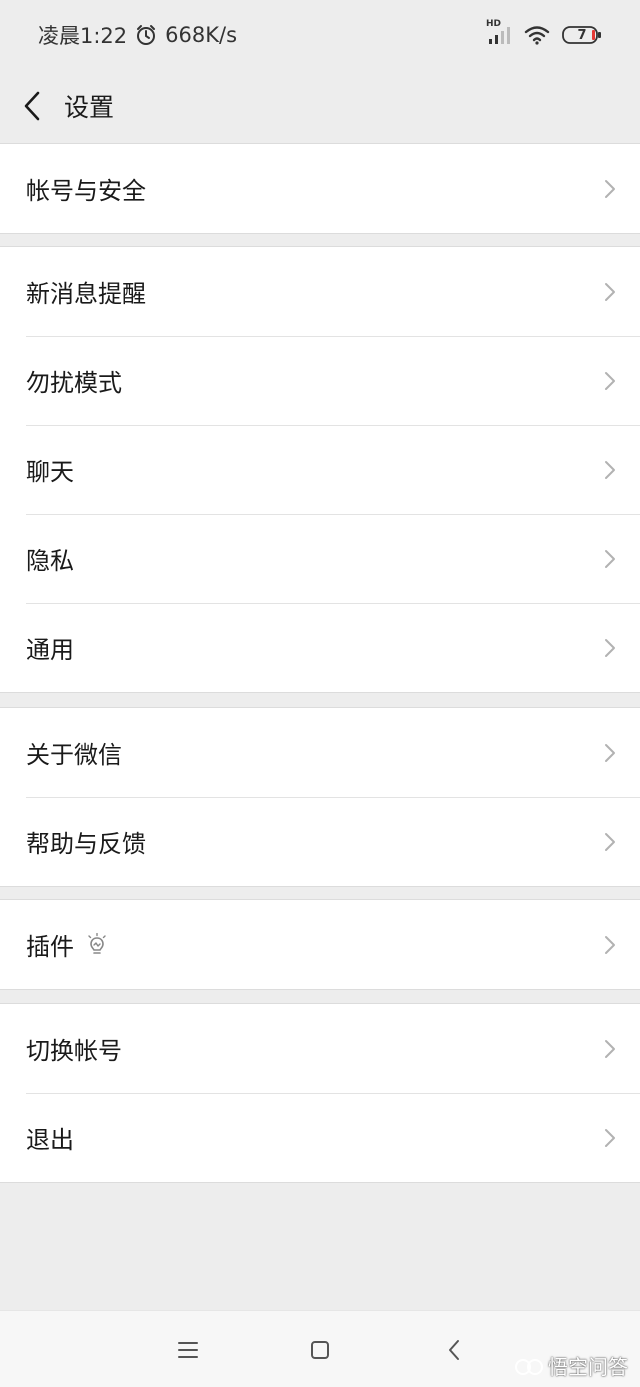 The width and height of the screenshot is (640, 1387). I want to click on recent-apps-button, so click(188, 1350).